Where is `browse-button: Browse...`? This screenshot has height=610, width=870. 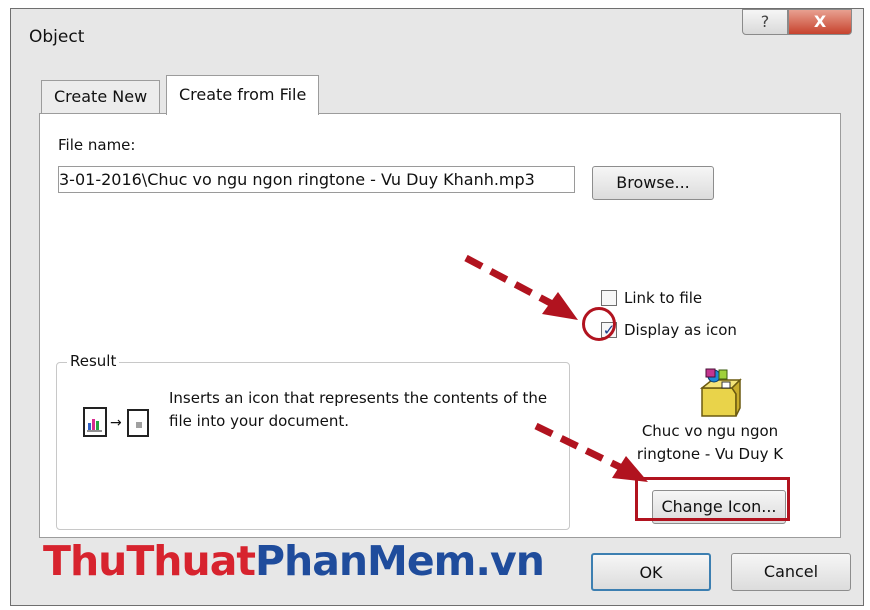 browse-button: Browse... is located at coordinates (653, 183).